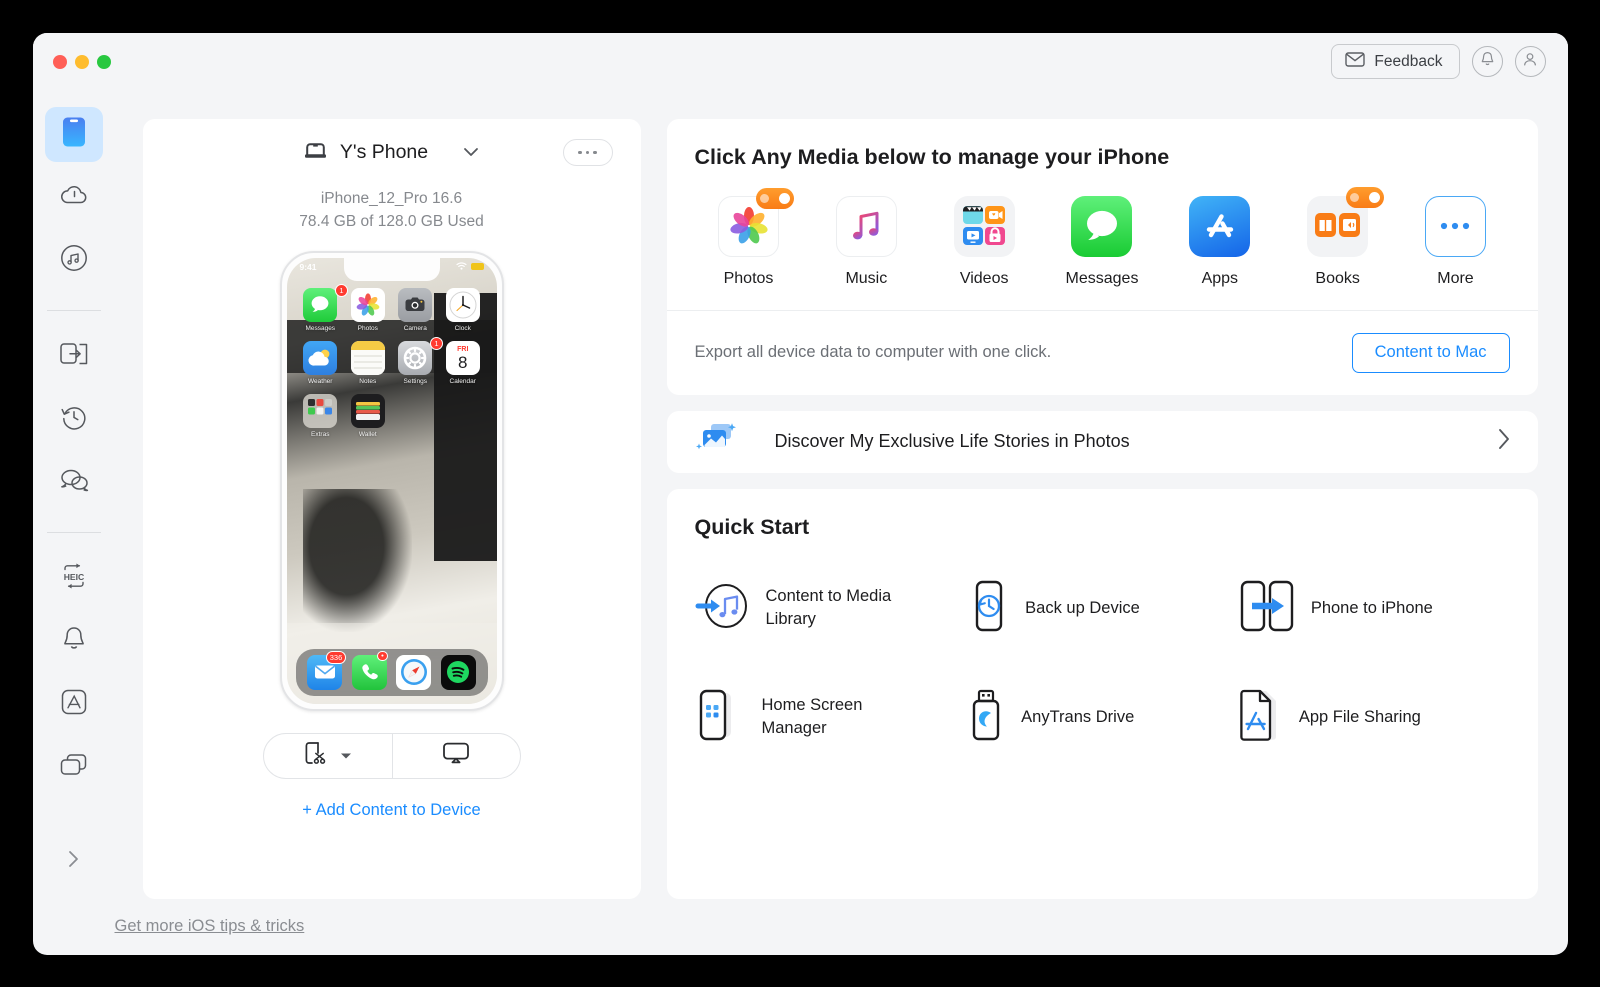  I want to click on device-selector: Y's Phone, so click(391, 153).